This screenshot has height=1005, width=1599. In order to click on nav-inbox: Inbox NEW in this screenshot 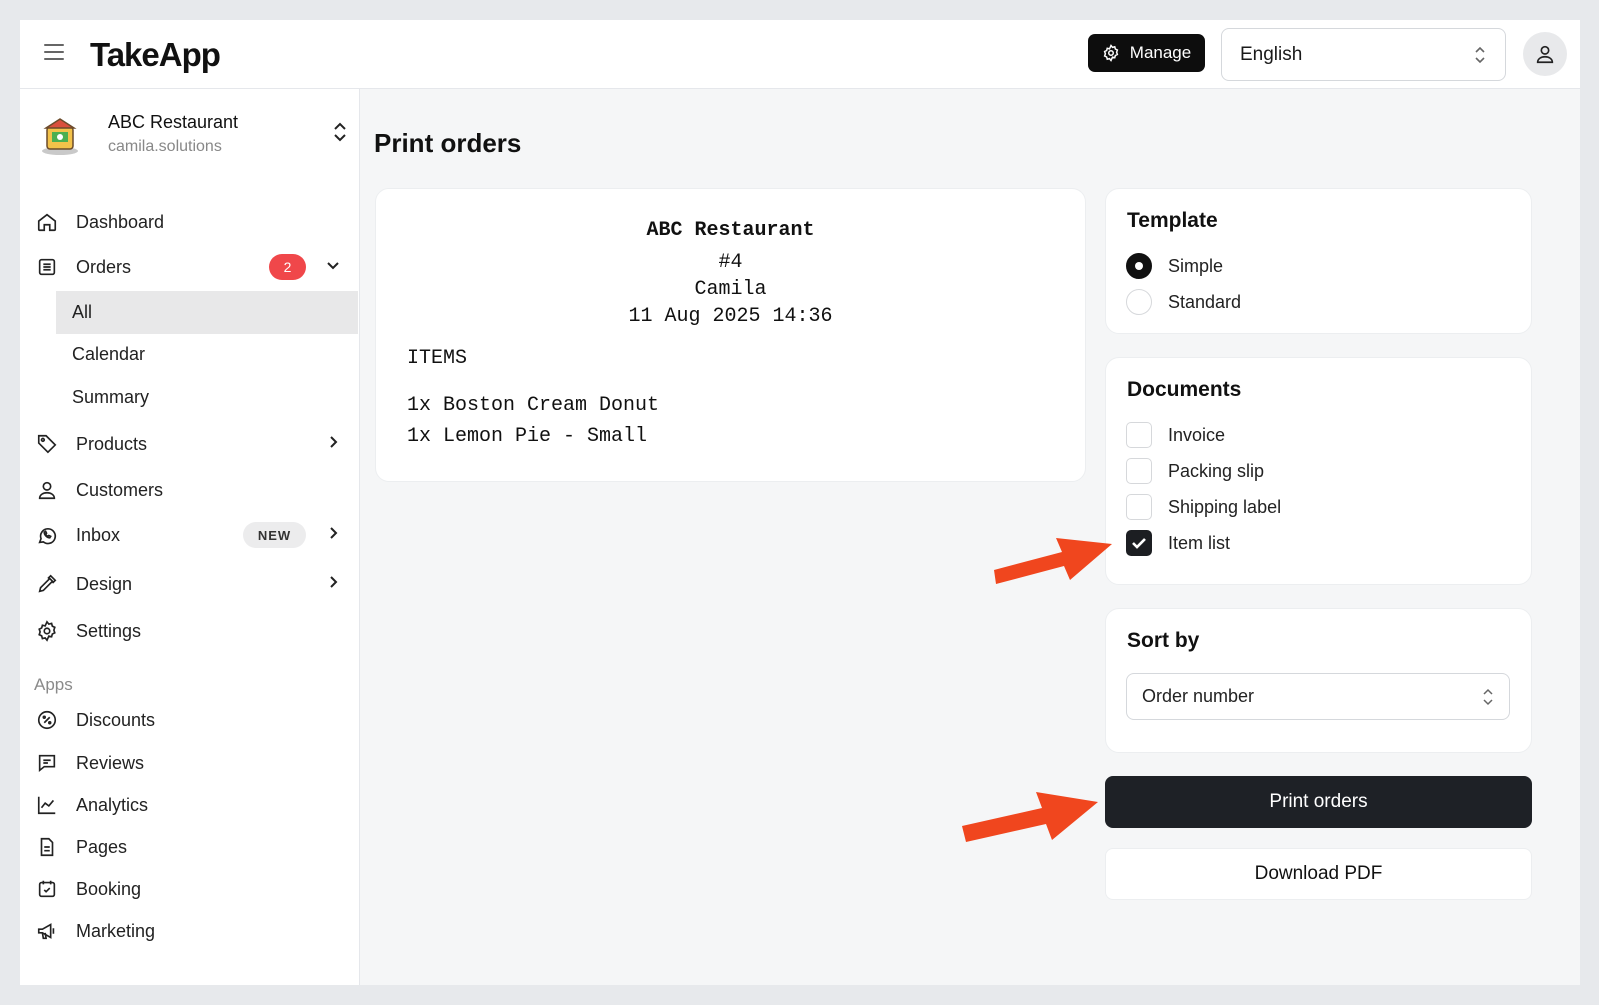, I will do `click(197, 535)`.